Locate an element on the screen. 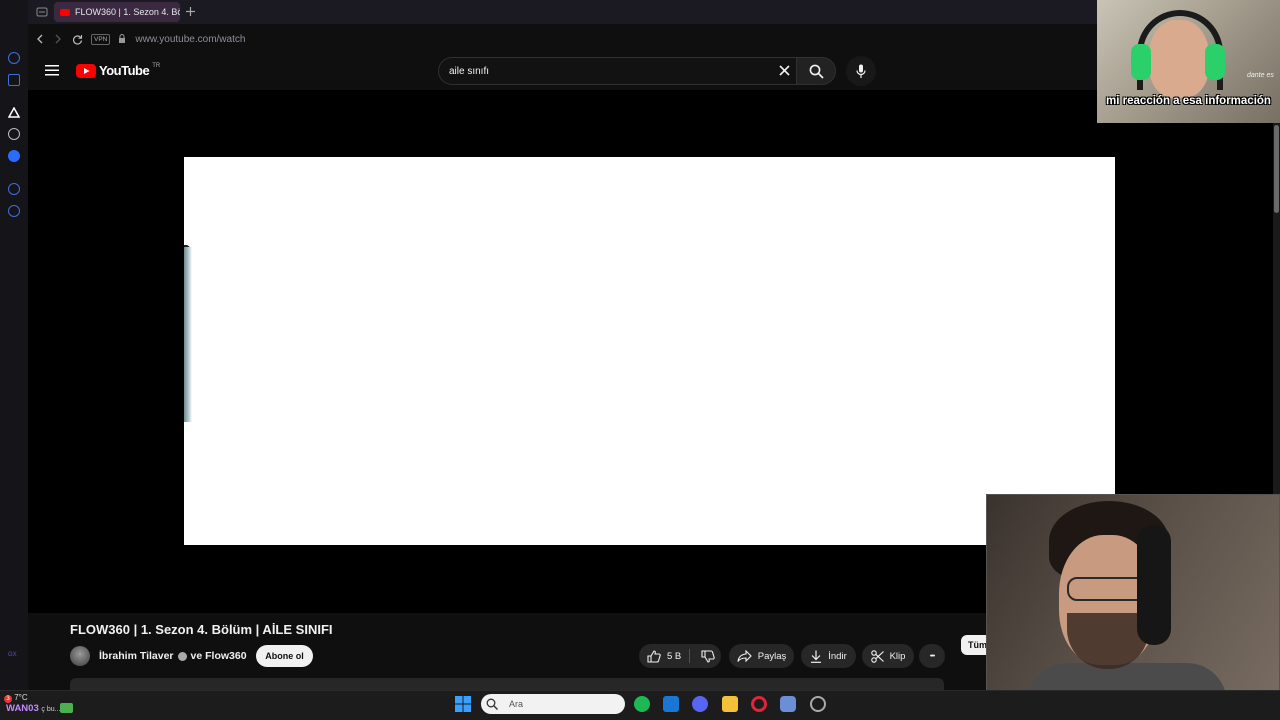 This screenshot has height=720, width=1280. obs-icon is located at coordinates (818, 704).